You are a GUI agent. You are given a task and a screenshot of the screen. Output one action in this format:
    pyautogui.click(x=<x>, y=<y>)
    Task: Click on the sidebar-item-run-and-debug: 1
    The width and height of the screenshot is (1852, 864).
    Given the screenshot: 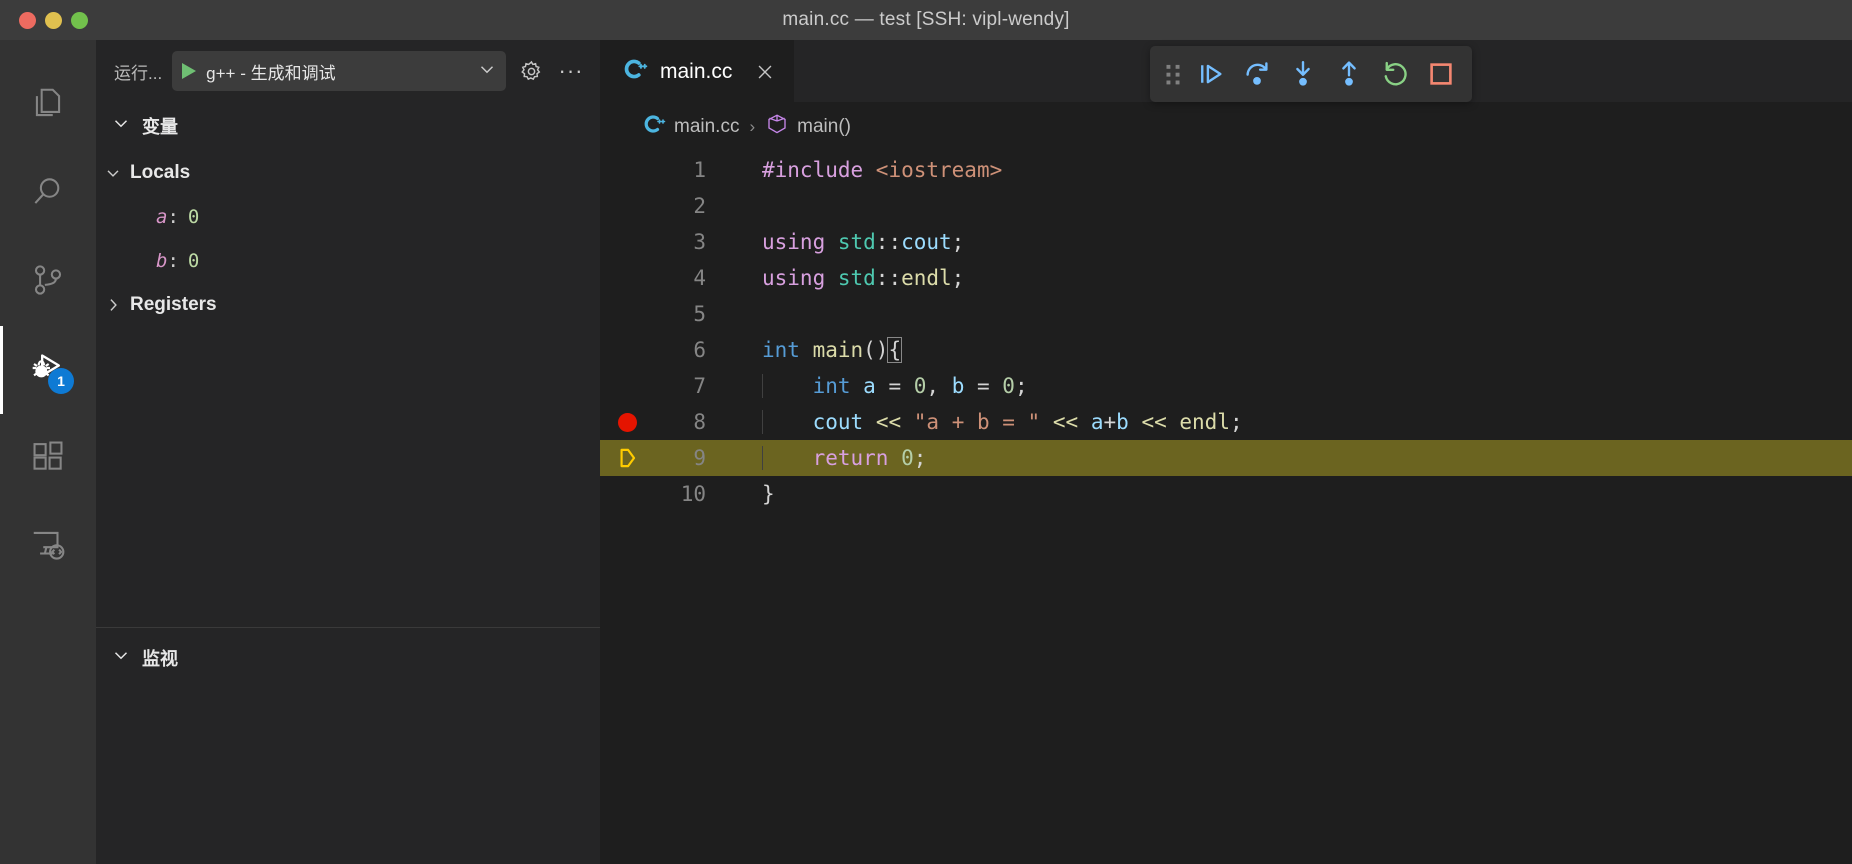 What is the action you would take?
    pyautogui.click(x=48, y=370)
    